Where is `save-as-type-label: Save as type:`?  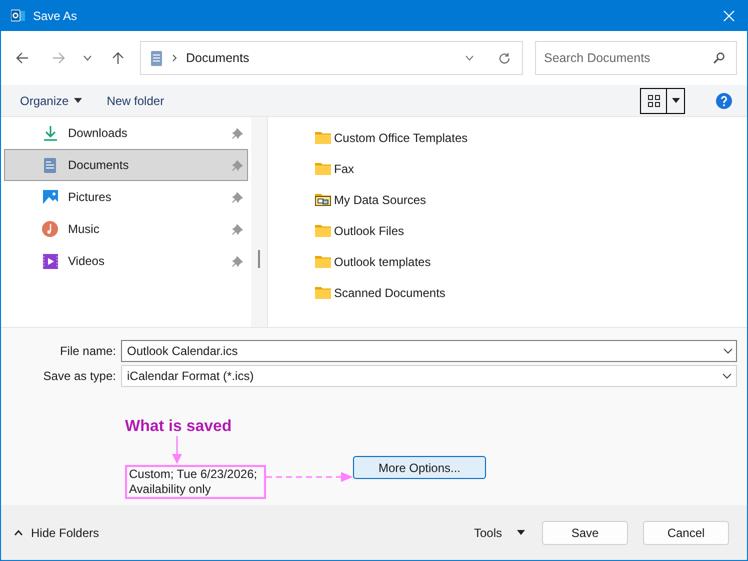 save-as-type-label: Save as type: is located at coordinates (79, 376).